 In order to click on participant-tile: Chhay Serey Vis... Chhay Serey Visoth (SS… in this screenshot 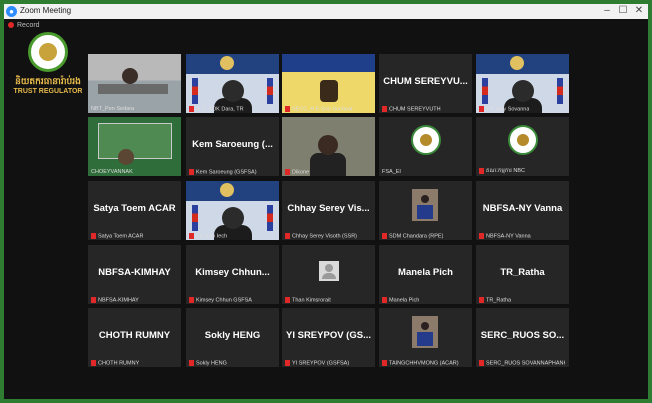, I will do `click(328, 210)`.